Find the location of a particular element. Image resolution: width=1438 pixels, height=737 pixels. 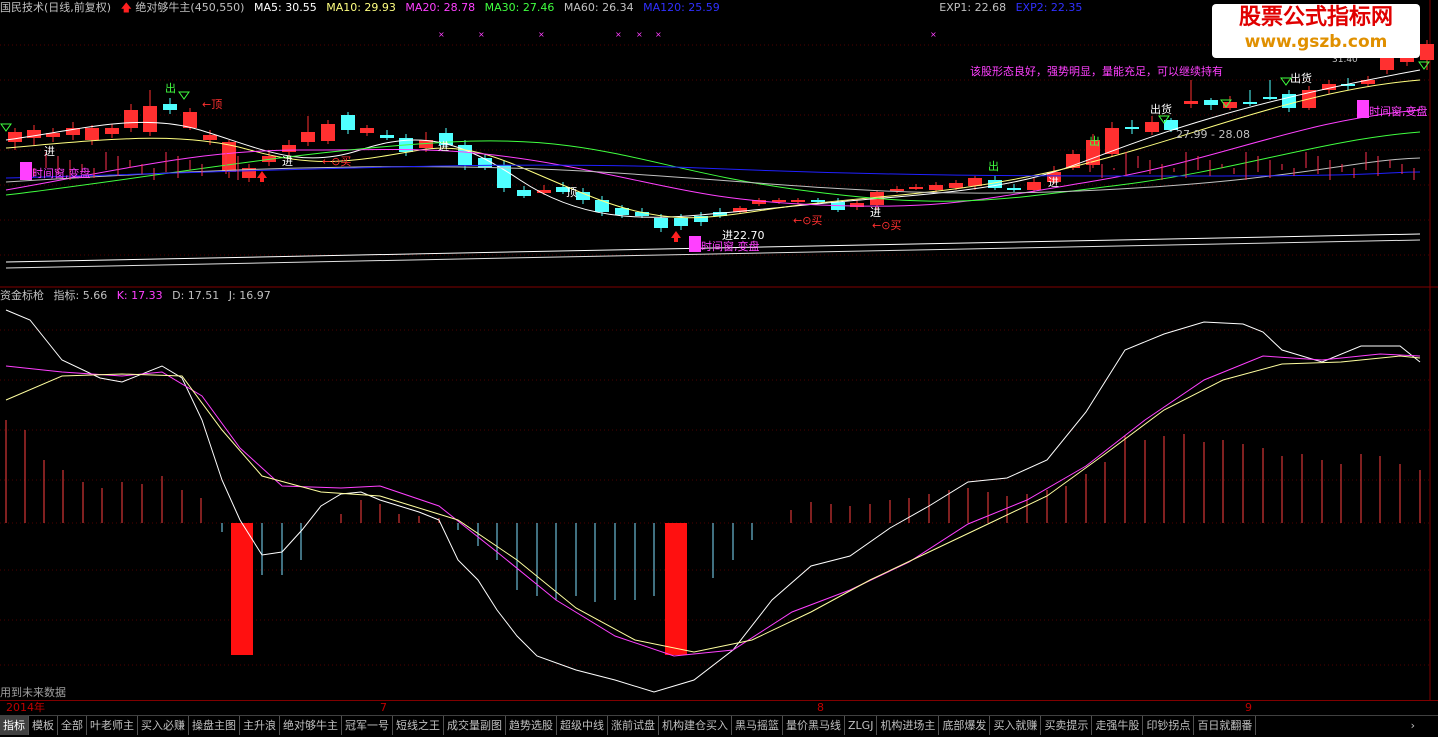

tab-17: ZLGJ is located at coordinates (861, 725).